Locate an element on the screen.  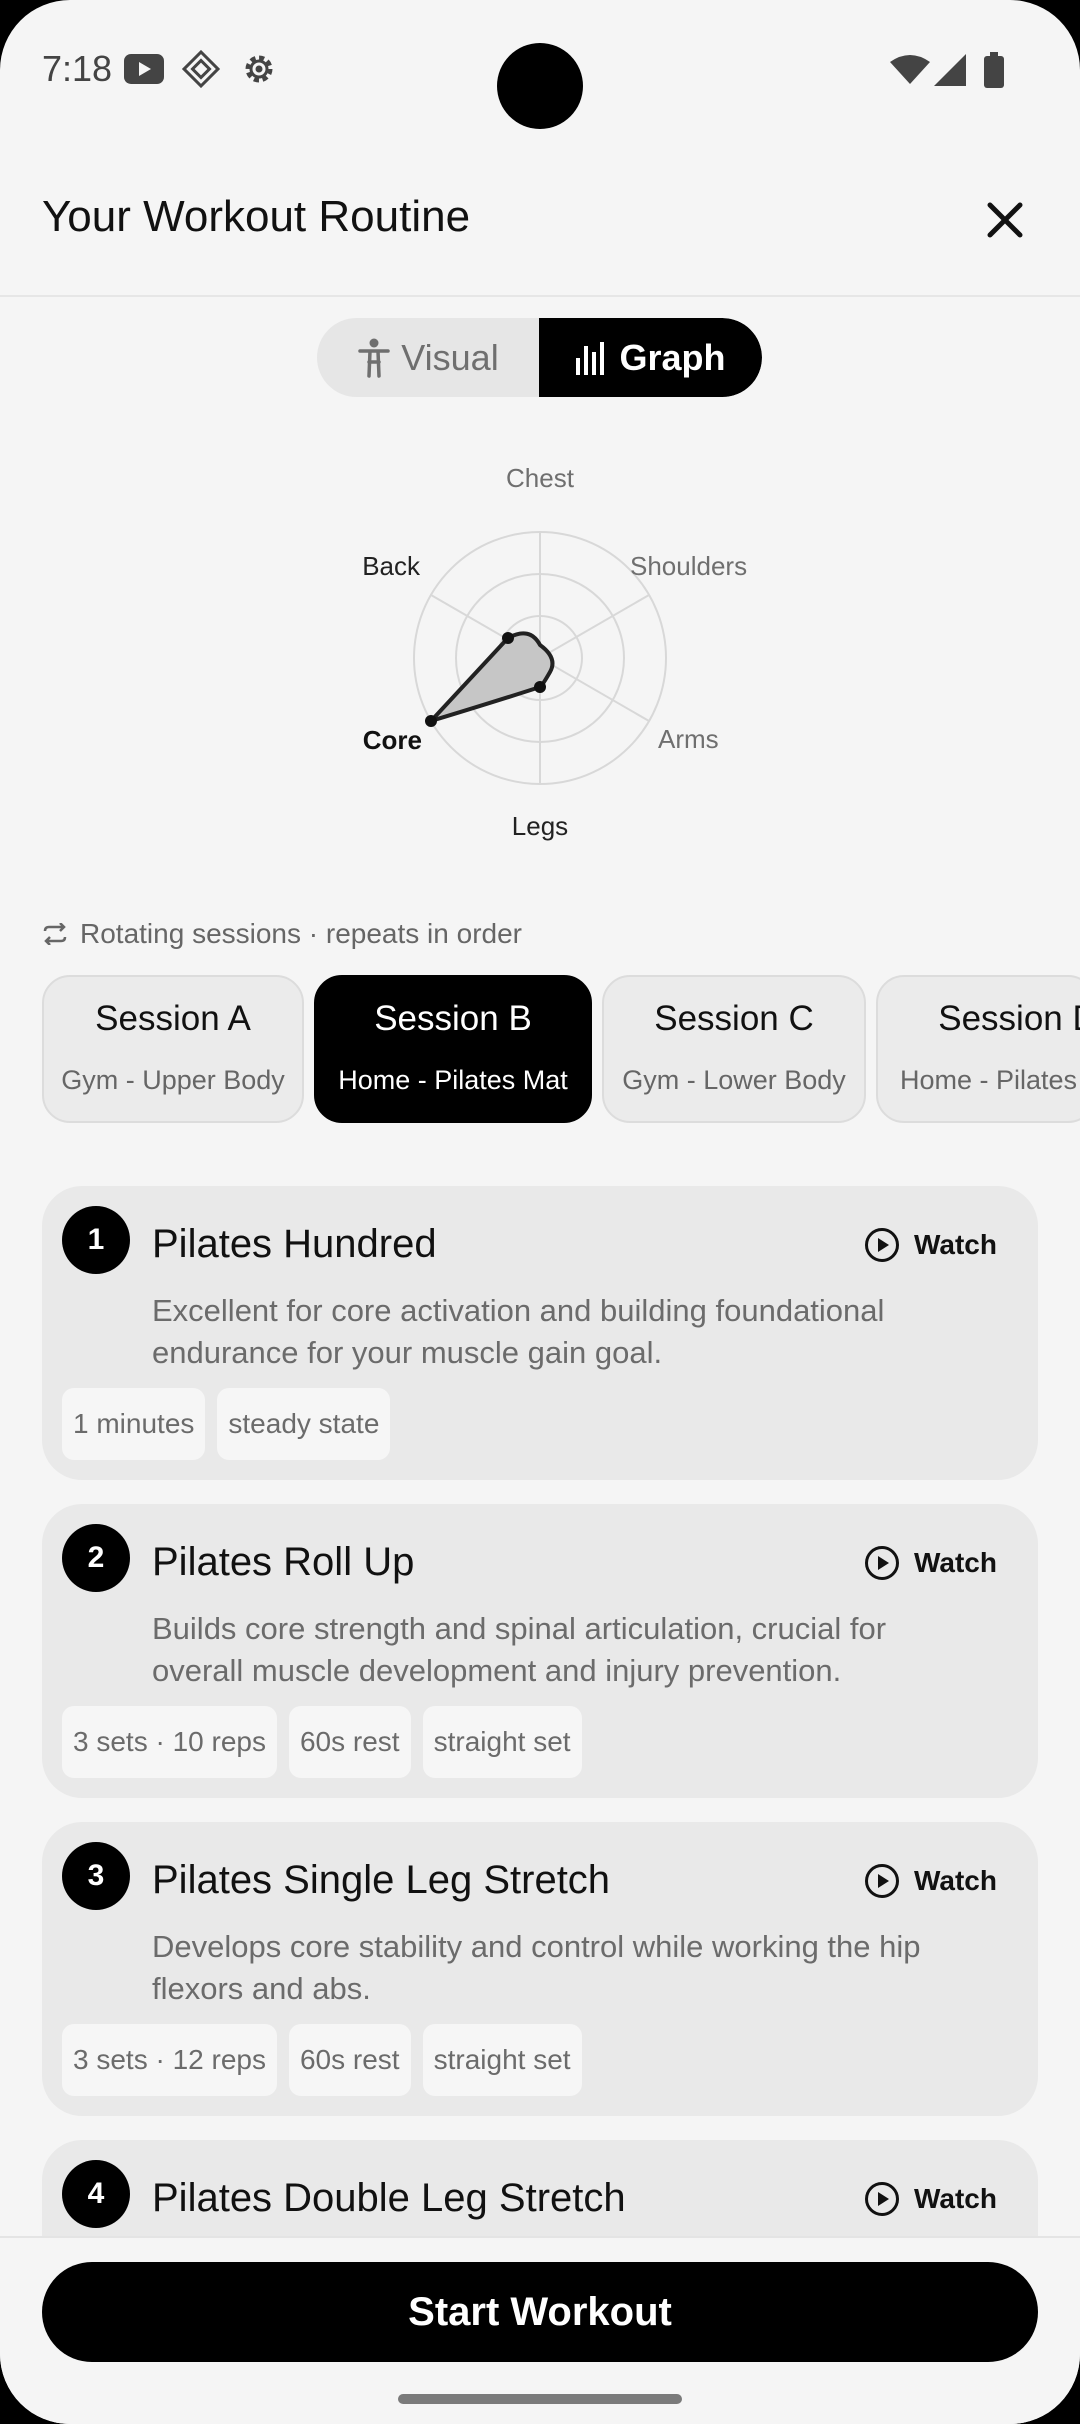
youtube-notification-icon is located at coordinates (144, 69).